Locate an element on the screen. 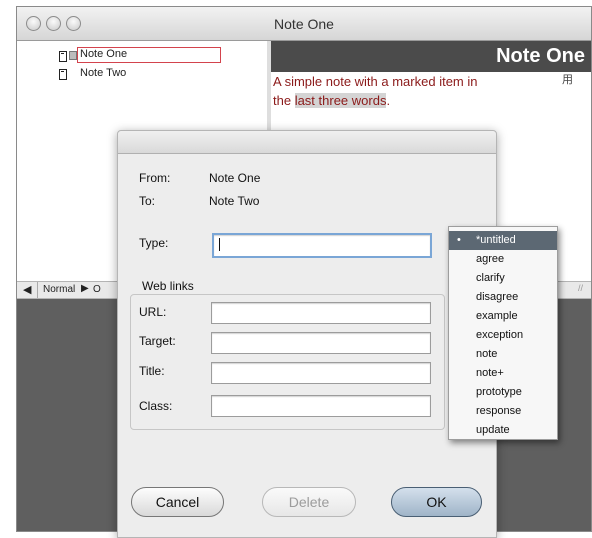 The width and height of the screenshot is (592, 538). marked-text-highlight: last three words is located at coordinates (340, 100).